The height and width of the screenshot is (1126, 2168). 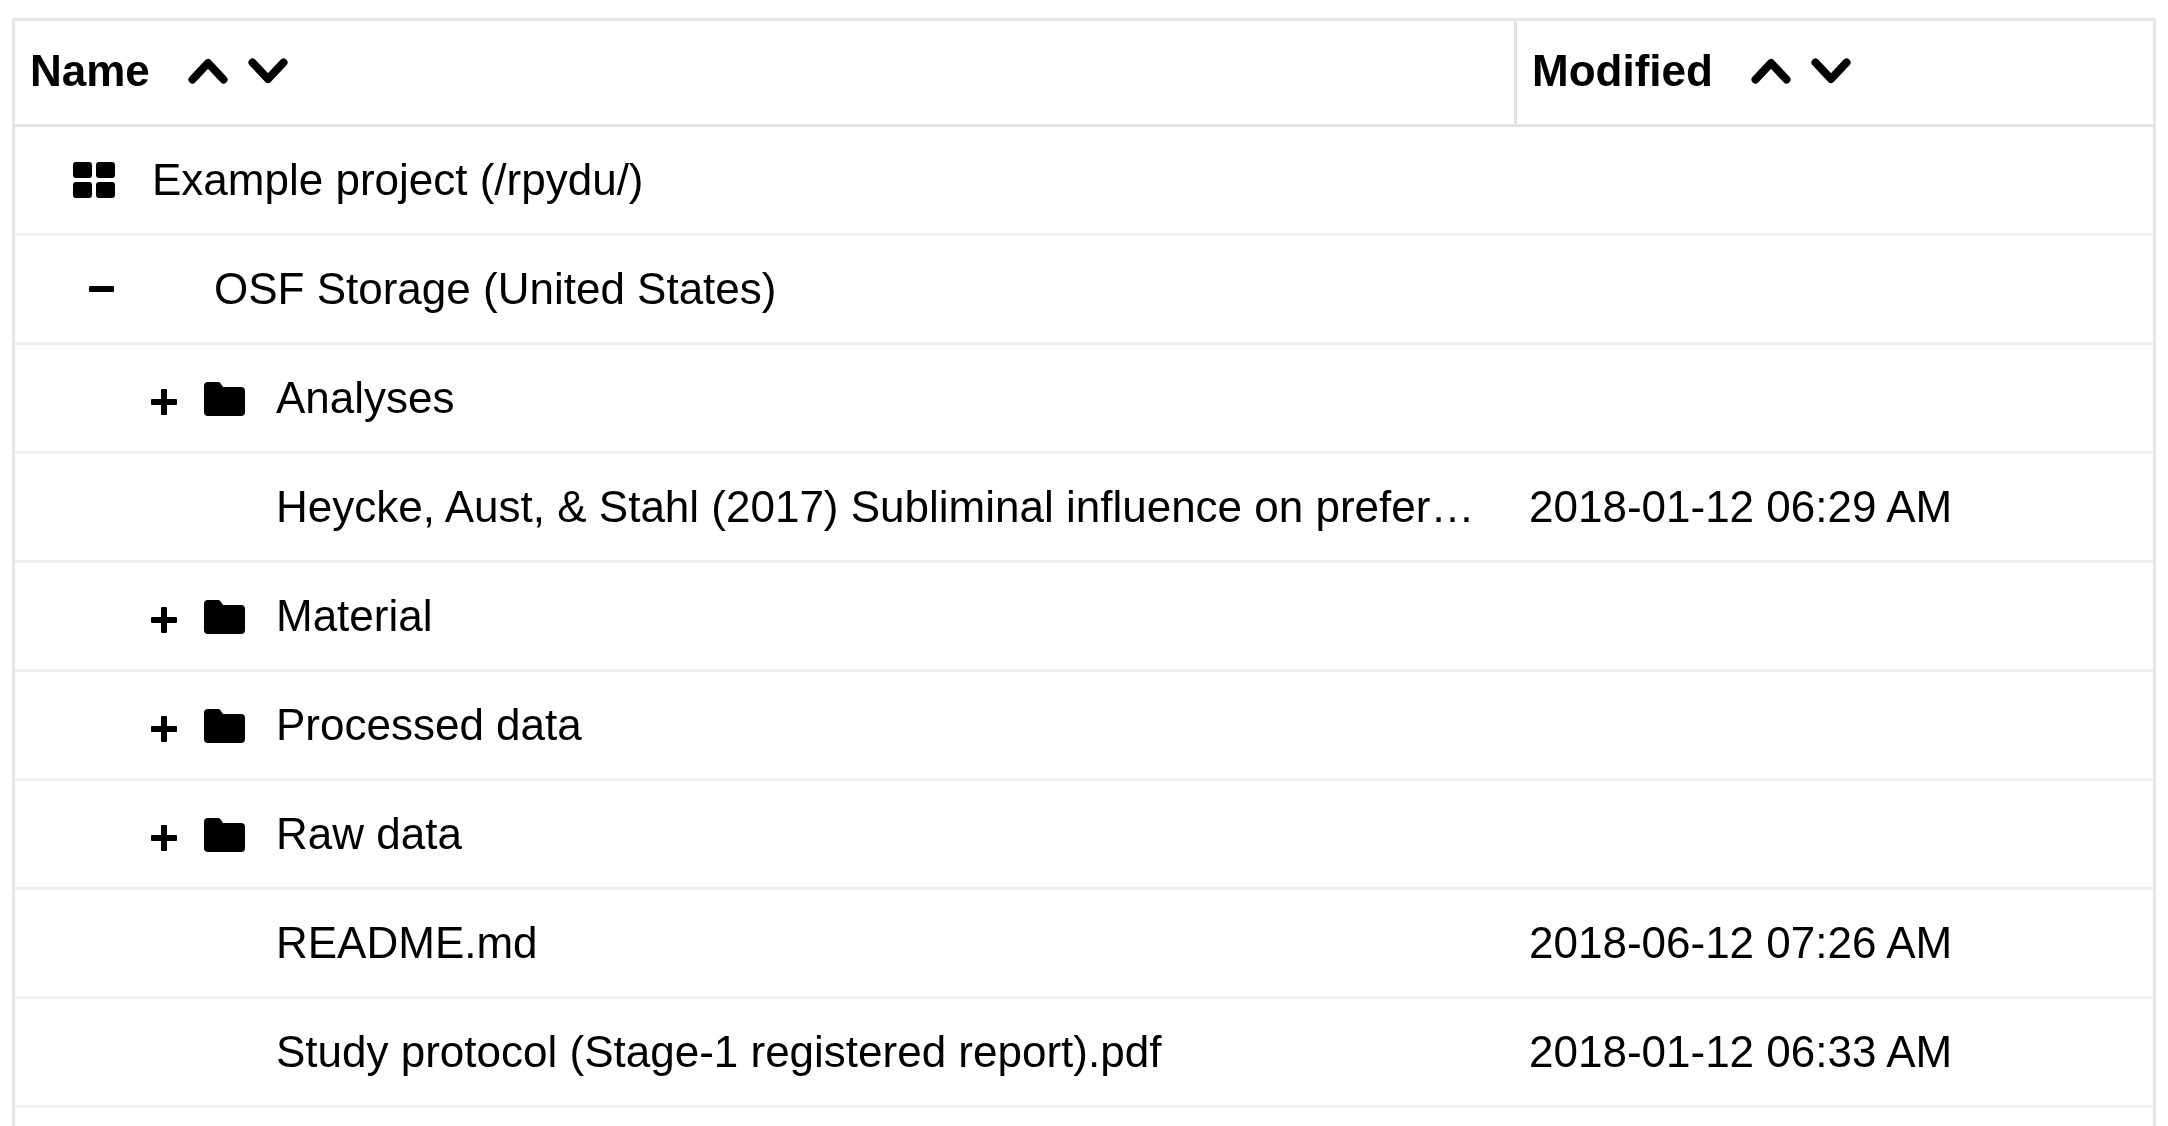 What do you see at coordinates (719, 1052) in the screenshot?
I see `file-name: Study protocol (Stage-1 registered report).pdf` at bounding box center [719, 1052].